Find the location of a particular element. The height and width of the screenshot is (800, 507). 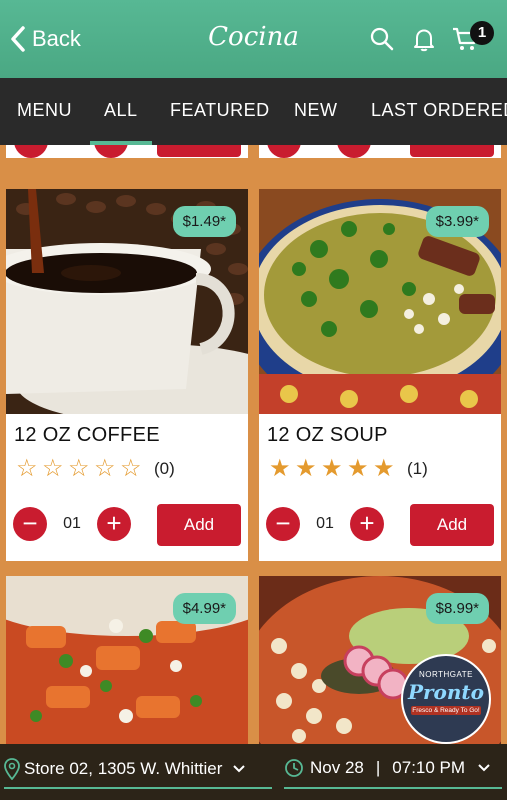

logo-brand-text: Pronto is located at coordinates (446, 692).